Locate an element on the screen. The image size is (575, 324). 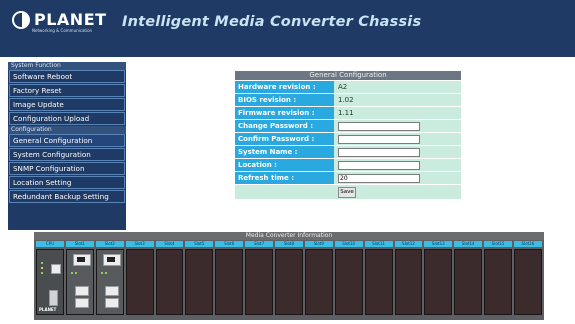
slot-11-empty is located at coordinates (378, 282).